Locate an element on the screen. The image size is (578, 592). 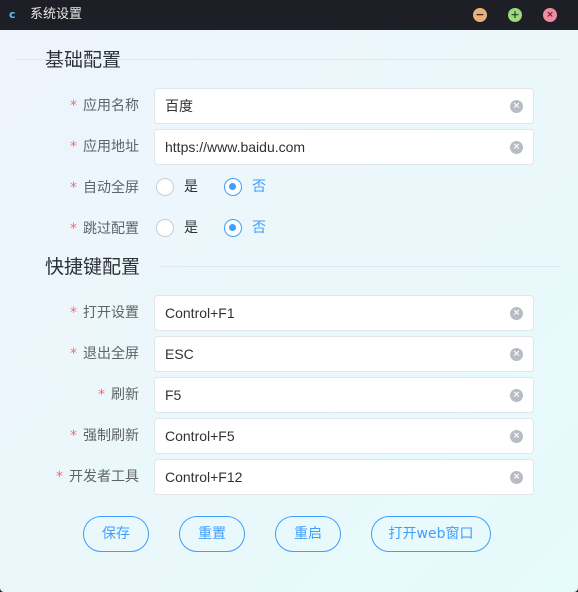
field-label: * 自动全屏 is located at coordinates (104, 188).